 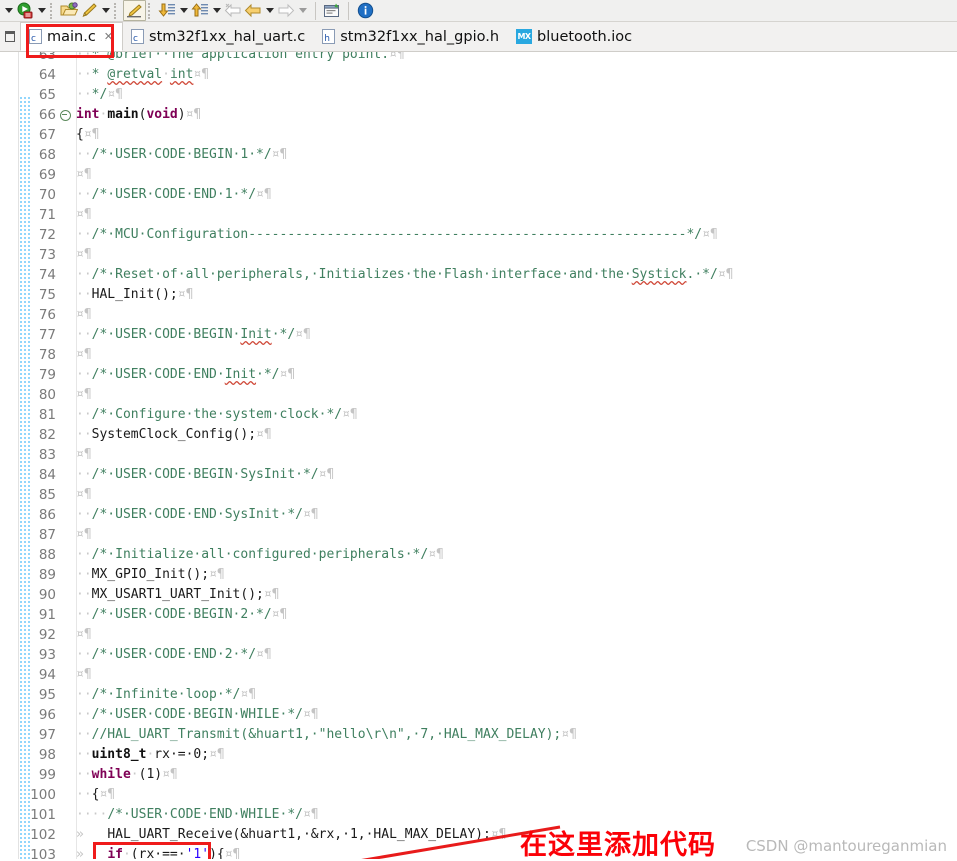 What do you see at coordinates (286, 11) in the screenshot?
I see `forward-icon` at bounding box center [286, 11].